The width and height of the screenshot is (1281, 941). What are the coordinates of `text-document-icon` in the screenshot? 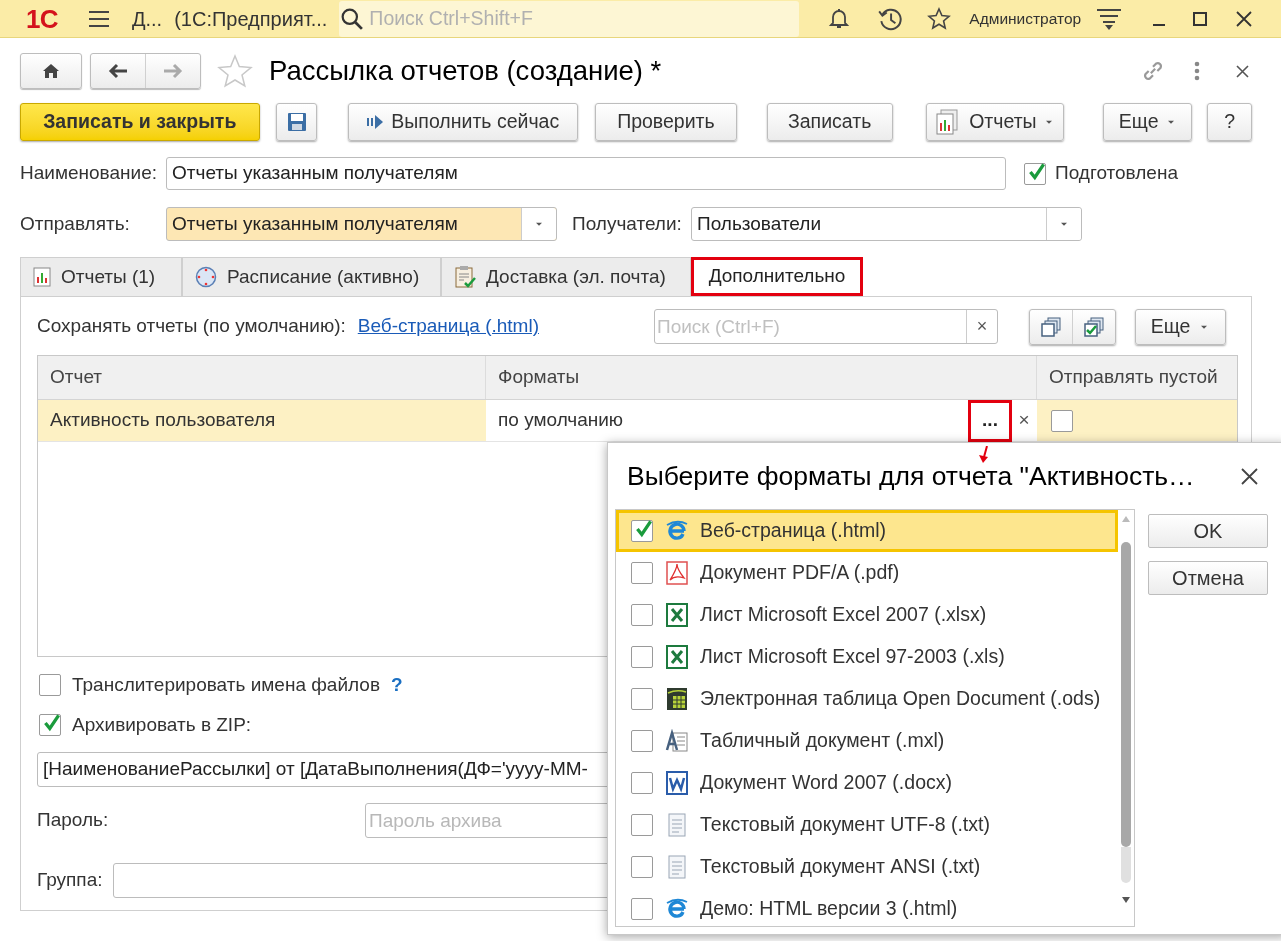 It's located at (677, 867).